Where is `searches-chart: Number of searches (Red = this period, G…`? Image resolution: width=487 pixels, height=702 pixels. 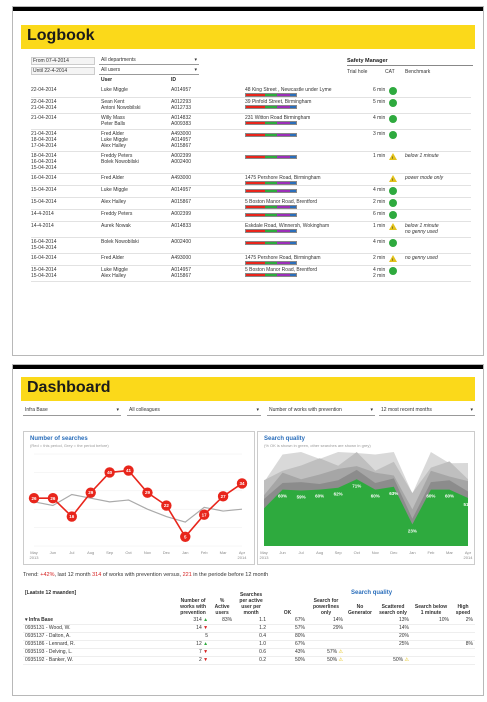
searches-chart: Number of searches (Red = this period, G… is located at coordinates (139, 498).